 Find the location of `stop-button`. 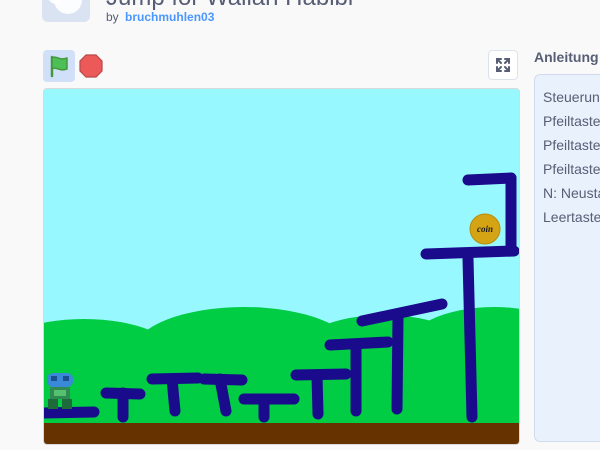

stop-button is located at coordinates (91, 66).